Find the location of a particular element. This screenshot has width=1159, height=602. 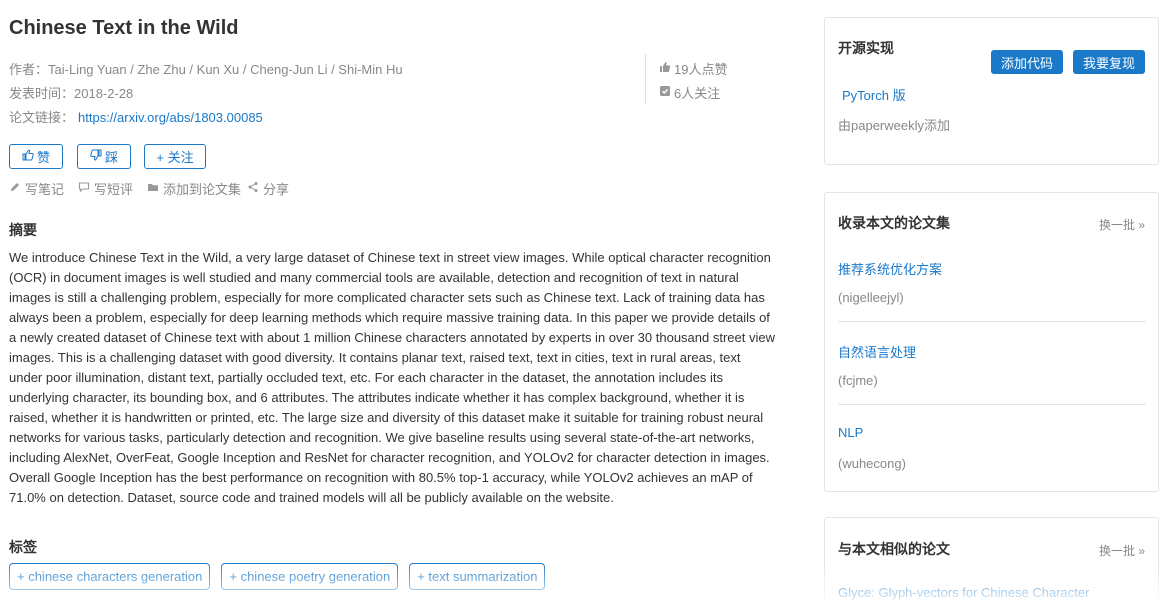

write-note-action: 写笔记 is located at coordinates (36, 188).